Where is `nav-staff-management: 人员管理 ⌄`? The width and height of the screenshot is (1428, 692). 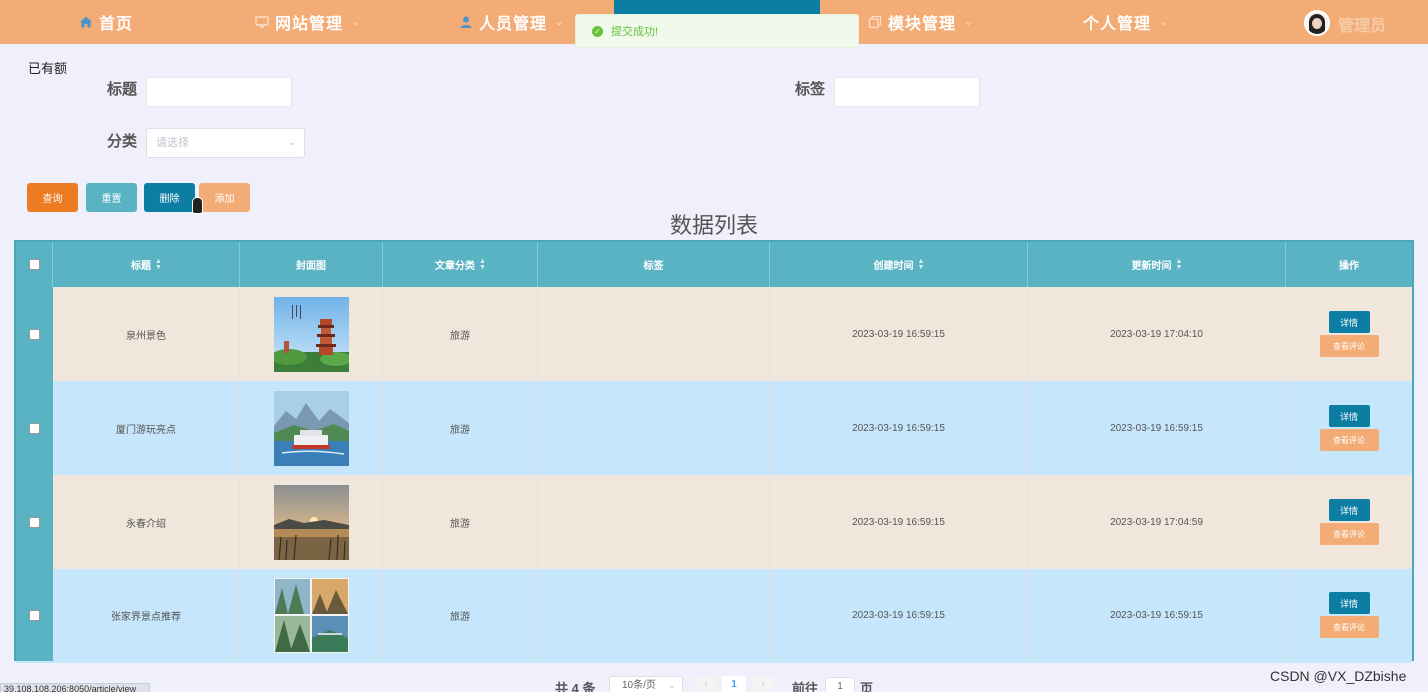 nav-staff-management: 人员管理 ⌄ is located at coordinates (511, 22).